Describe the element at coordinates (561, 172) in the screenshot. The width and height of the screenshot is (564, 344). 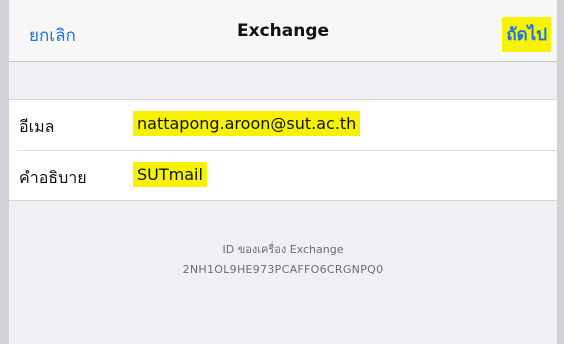
I see `background-right-edge` at that location.